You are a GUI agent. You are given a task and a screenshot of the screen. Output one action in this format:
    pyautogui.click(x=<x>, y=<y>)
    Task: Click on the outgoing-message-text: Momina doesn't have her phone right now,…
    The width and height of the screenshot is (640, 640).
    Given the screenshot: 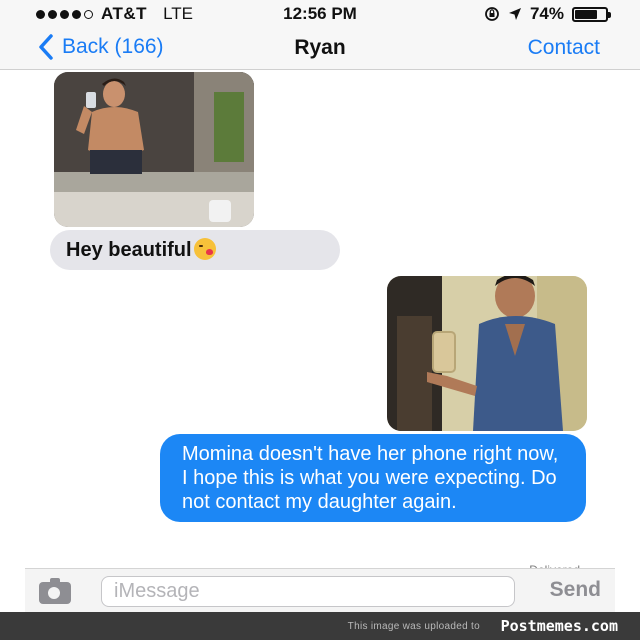 What is the action you would take?
    pyautogui.click(x=370, y=478)
    